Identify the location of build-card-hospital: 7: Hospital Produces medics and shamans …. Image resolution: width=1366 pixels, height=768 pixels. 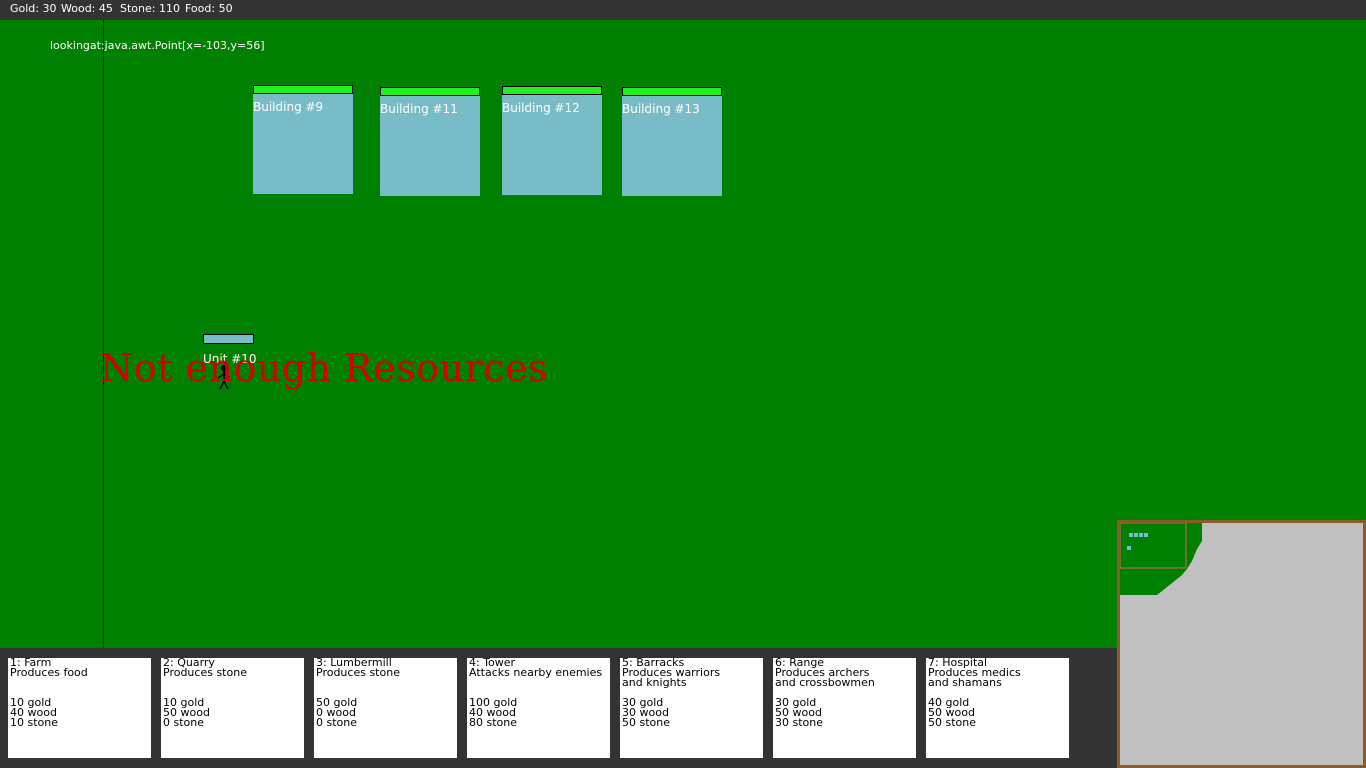
(997, 707).